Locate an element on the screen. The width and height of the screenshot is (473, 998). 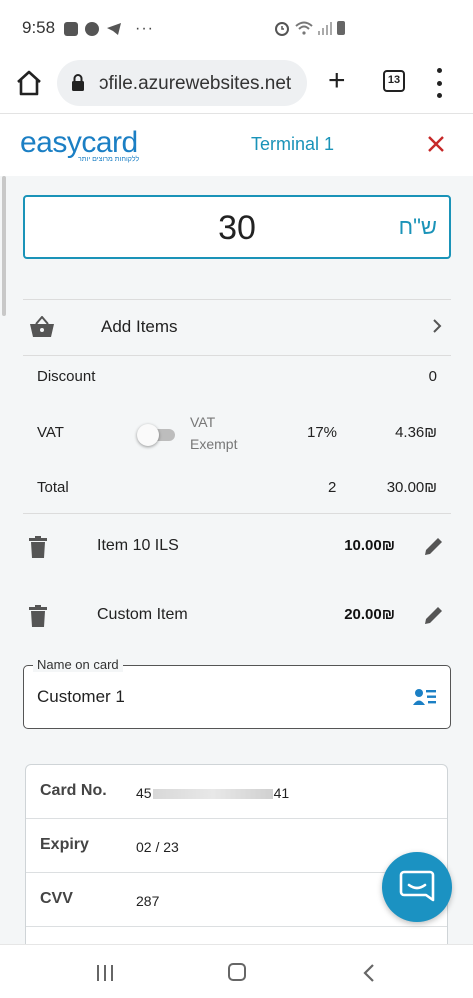
back-icon is located at coordinates (369, 973).